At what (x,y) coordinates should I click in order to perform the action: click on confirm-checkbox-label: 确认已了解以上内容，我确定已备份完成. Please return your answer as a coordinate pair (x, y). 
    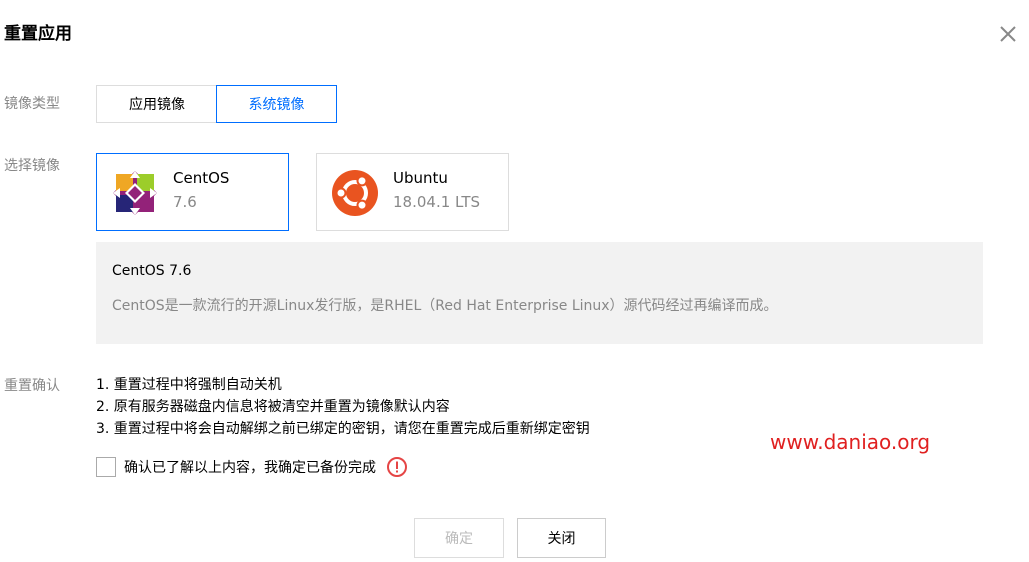
    Looking at the image, I should click on (250, 467).